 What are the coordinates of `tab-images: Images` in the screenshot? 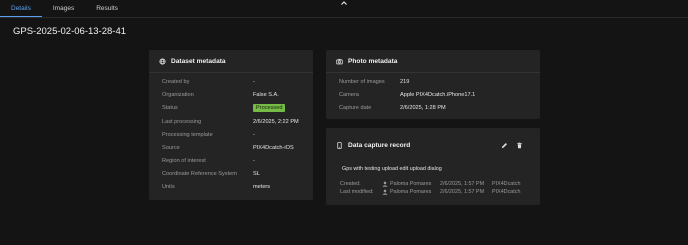 It's located at (63, 8).